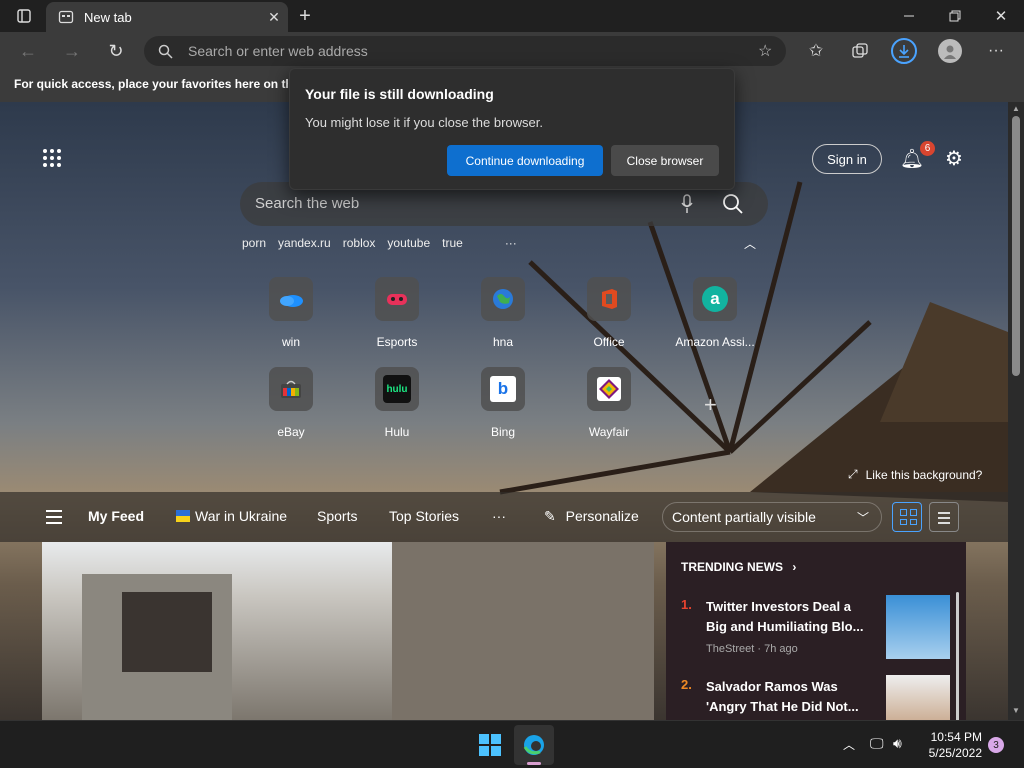 The image size is (1024, 768). I want to click on apps-launcher-icon, so click(52, 158).